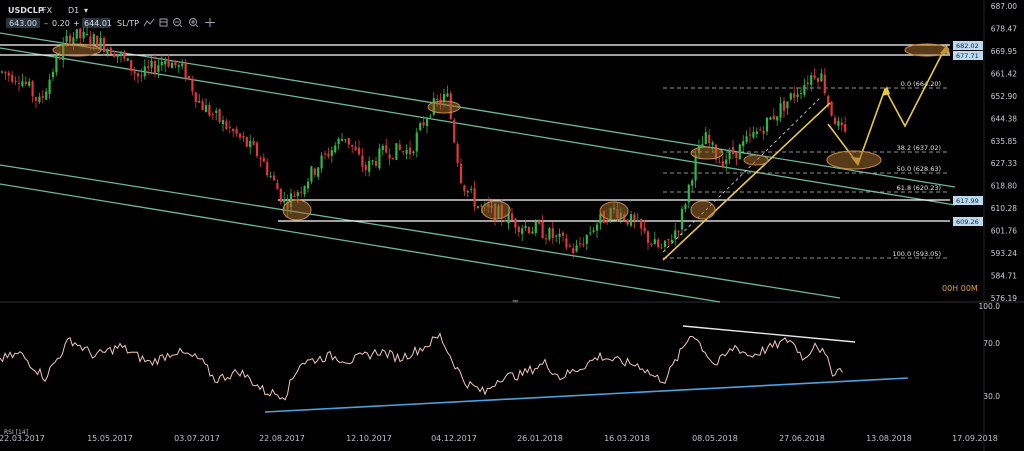 This screenshot has height=451, width=1024. What do you see at coordinates (46, 23) in the screenshot?
I see `minus-icon: –` at bounding box center [46, 23].